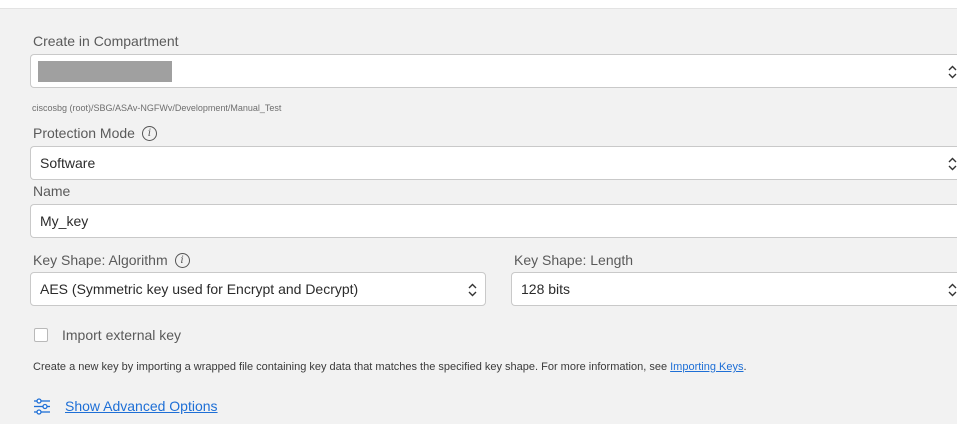 The image size is (957, 424). Describe the element at coordinates (42, 409) in the screenshot. I see `sliders-icon` at that location.